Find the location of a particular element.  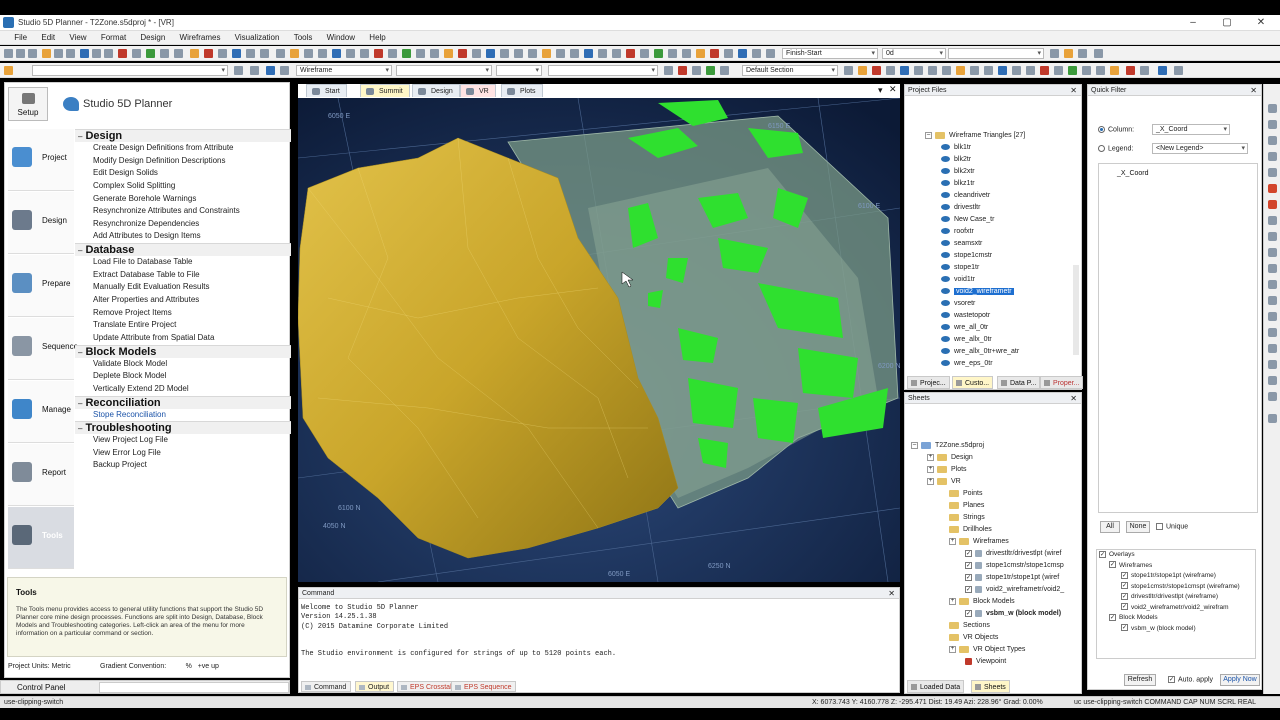

project-files-scrollbar is located at coordinates (1076, 310).